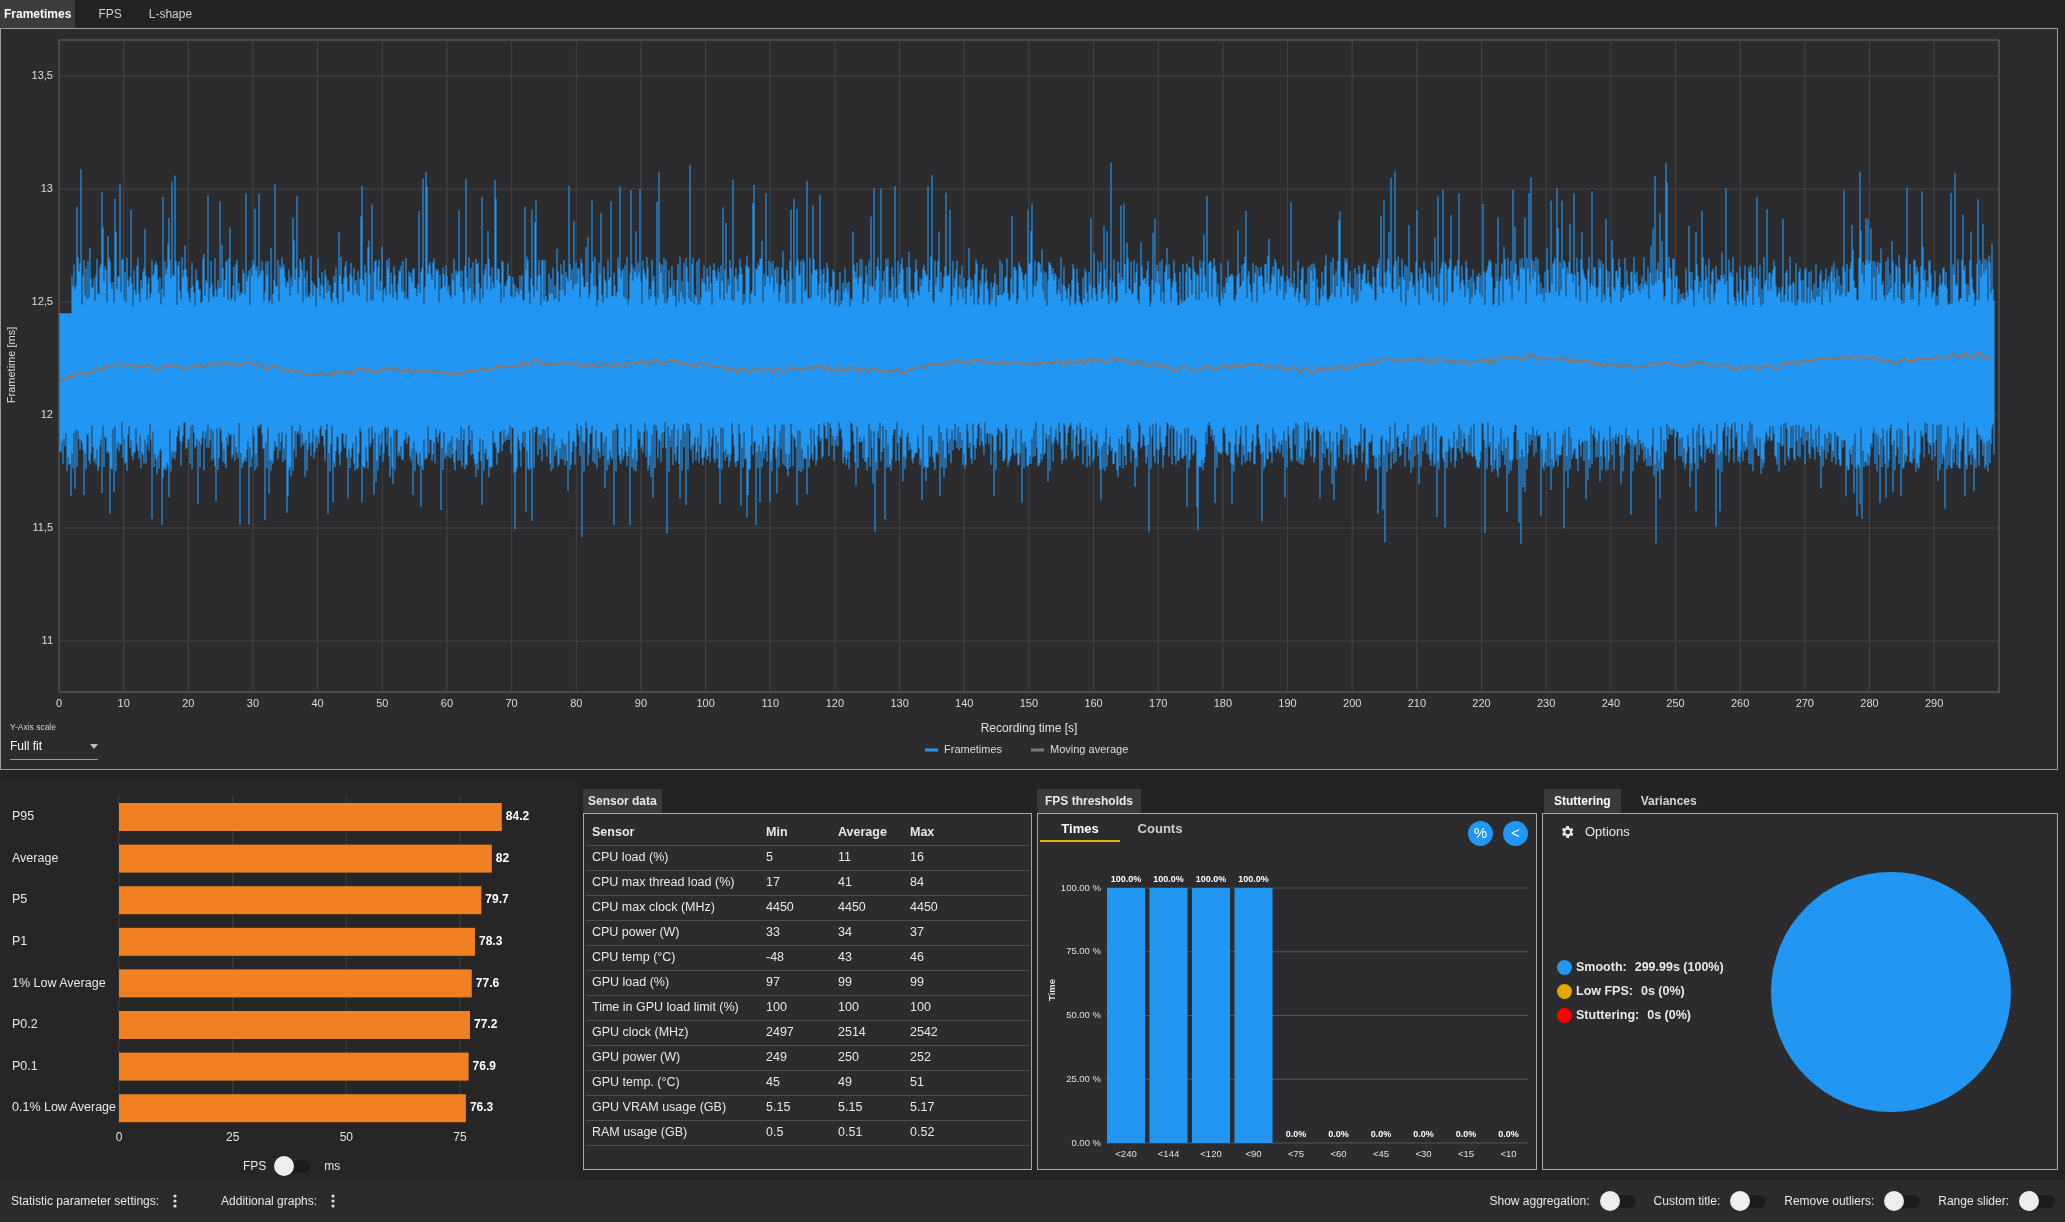  I want to click on options-button: Options, so click(1607, 832).